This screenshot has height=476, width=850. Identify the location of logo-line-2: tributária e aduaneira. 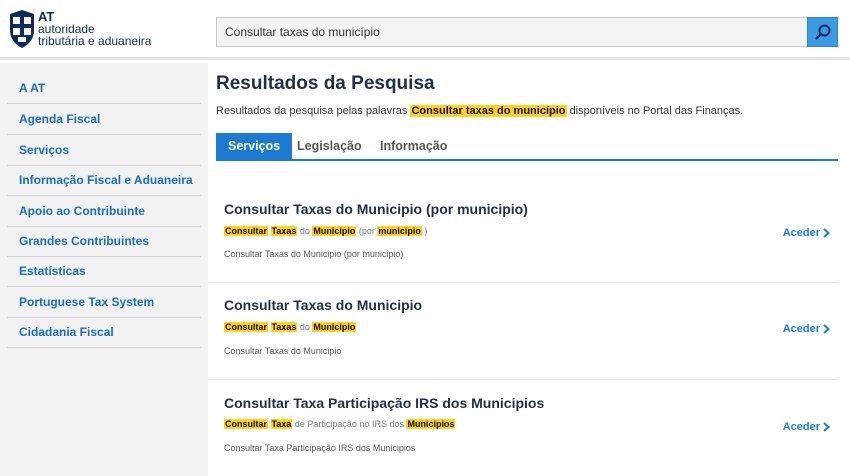
(95, 41).